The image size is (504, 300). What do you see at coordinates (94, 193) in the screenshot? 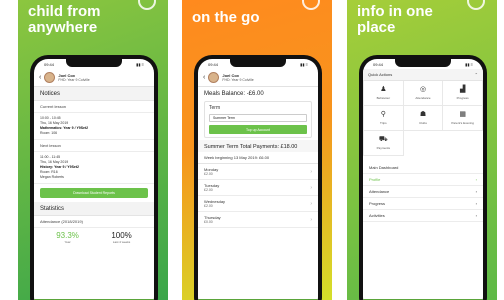
I see `download-reports-button: Download Student Reports` at bounding box center [94, 193].